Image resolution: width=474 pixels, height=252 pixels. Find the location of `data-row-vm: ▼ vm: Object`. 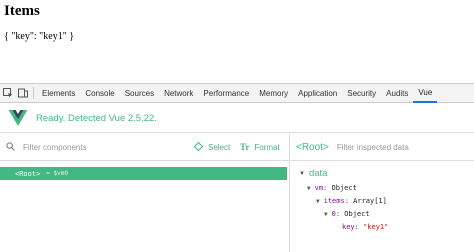

data-row-vm: ▼ vm: Object is located at coordinates (332, 188).